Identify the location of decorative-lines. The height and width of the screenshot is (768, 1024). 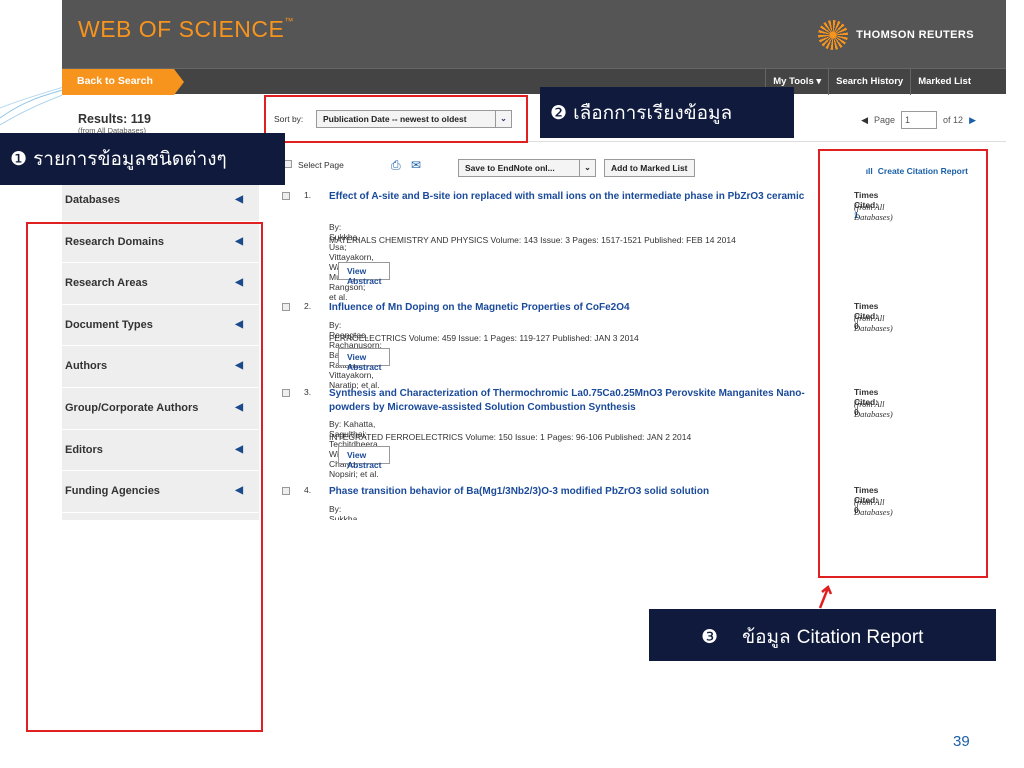
(35, 105).